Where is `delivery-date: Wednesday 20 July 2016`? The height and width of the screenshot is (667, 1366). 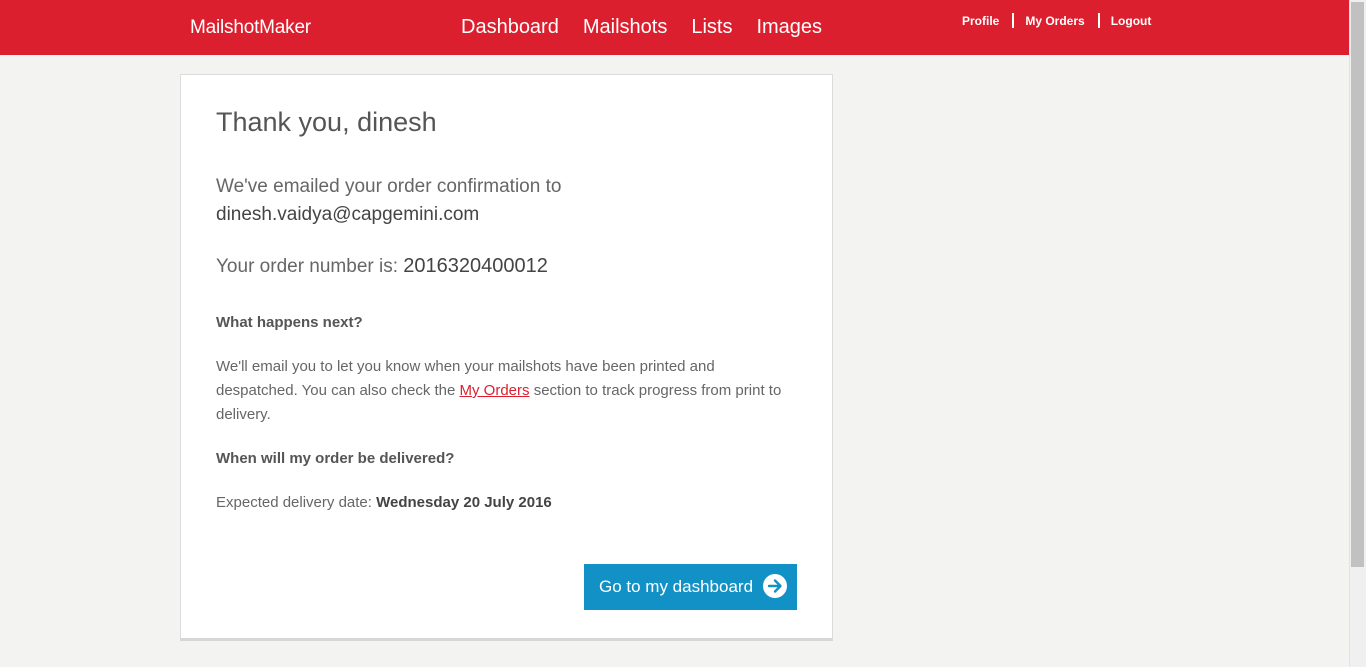 delivery-date: Wednesday 20 July 2016 is located at coordinates (464, 502).